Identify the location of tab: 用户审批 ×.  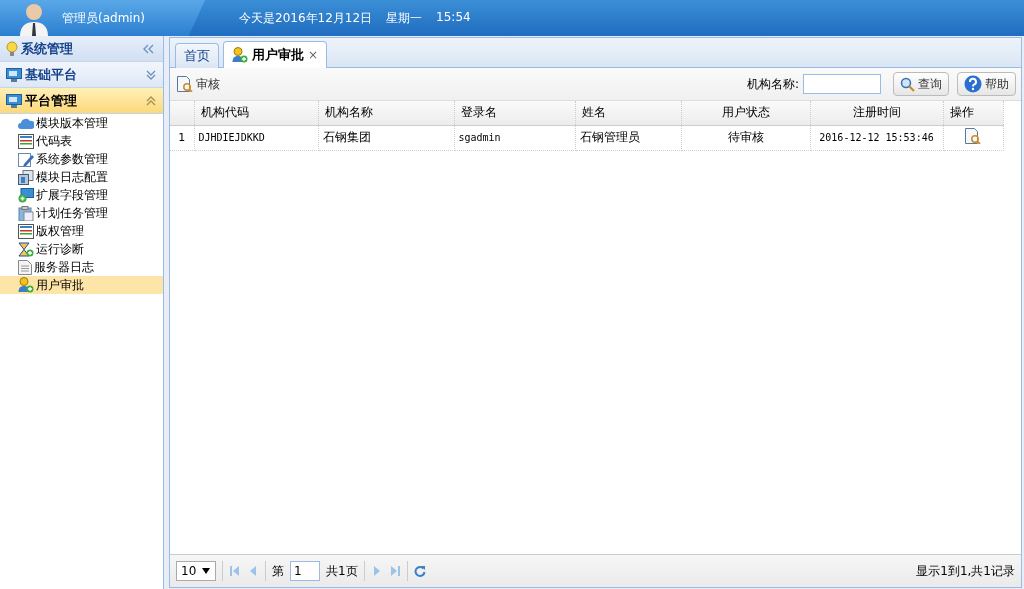
(275, 54).